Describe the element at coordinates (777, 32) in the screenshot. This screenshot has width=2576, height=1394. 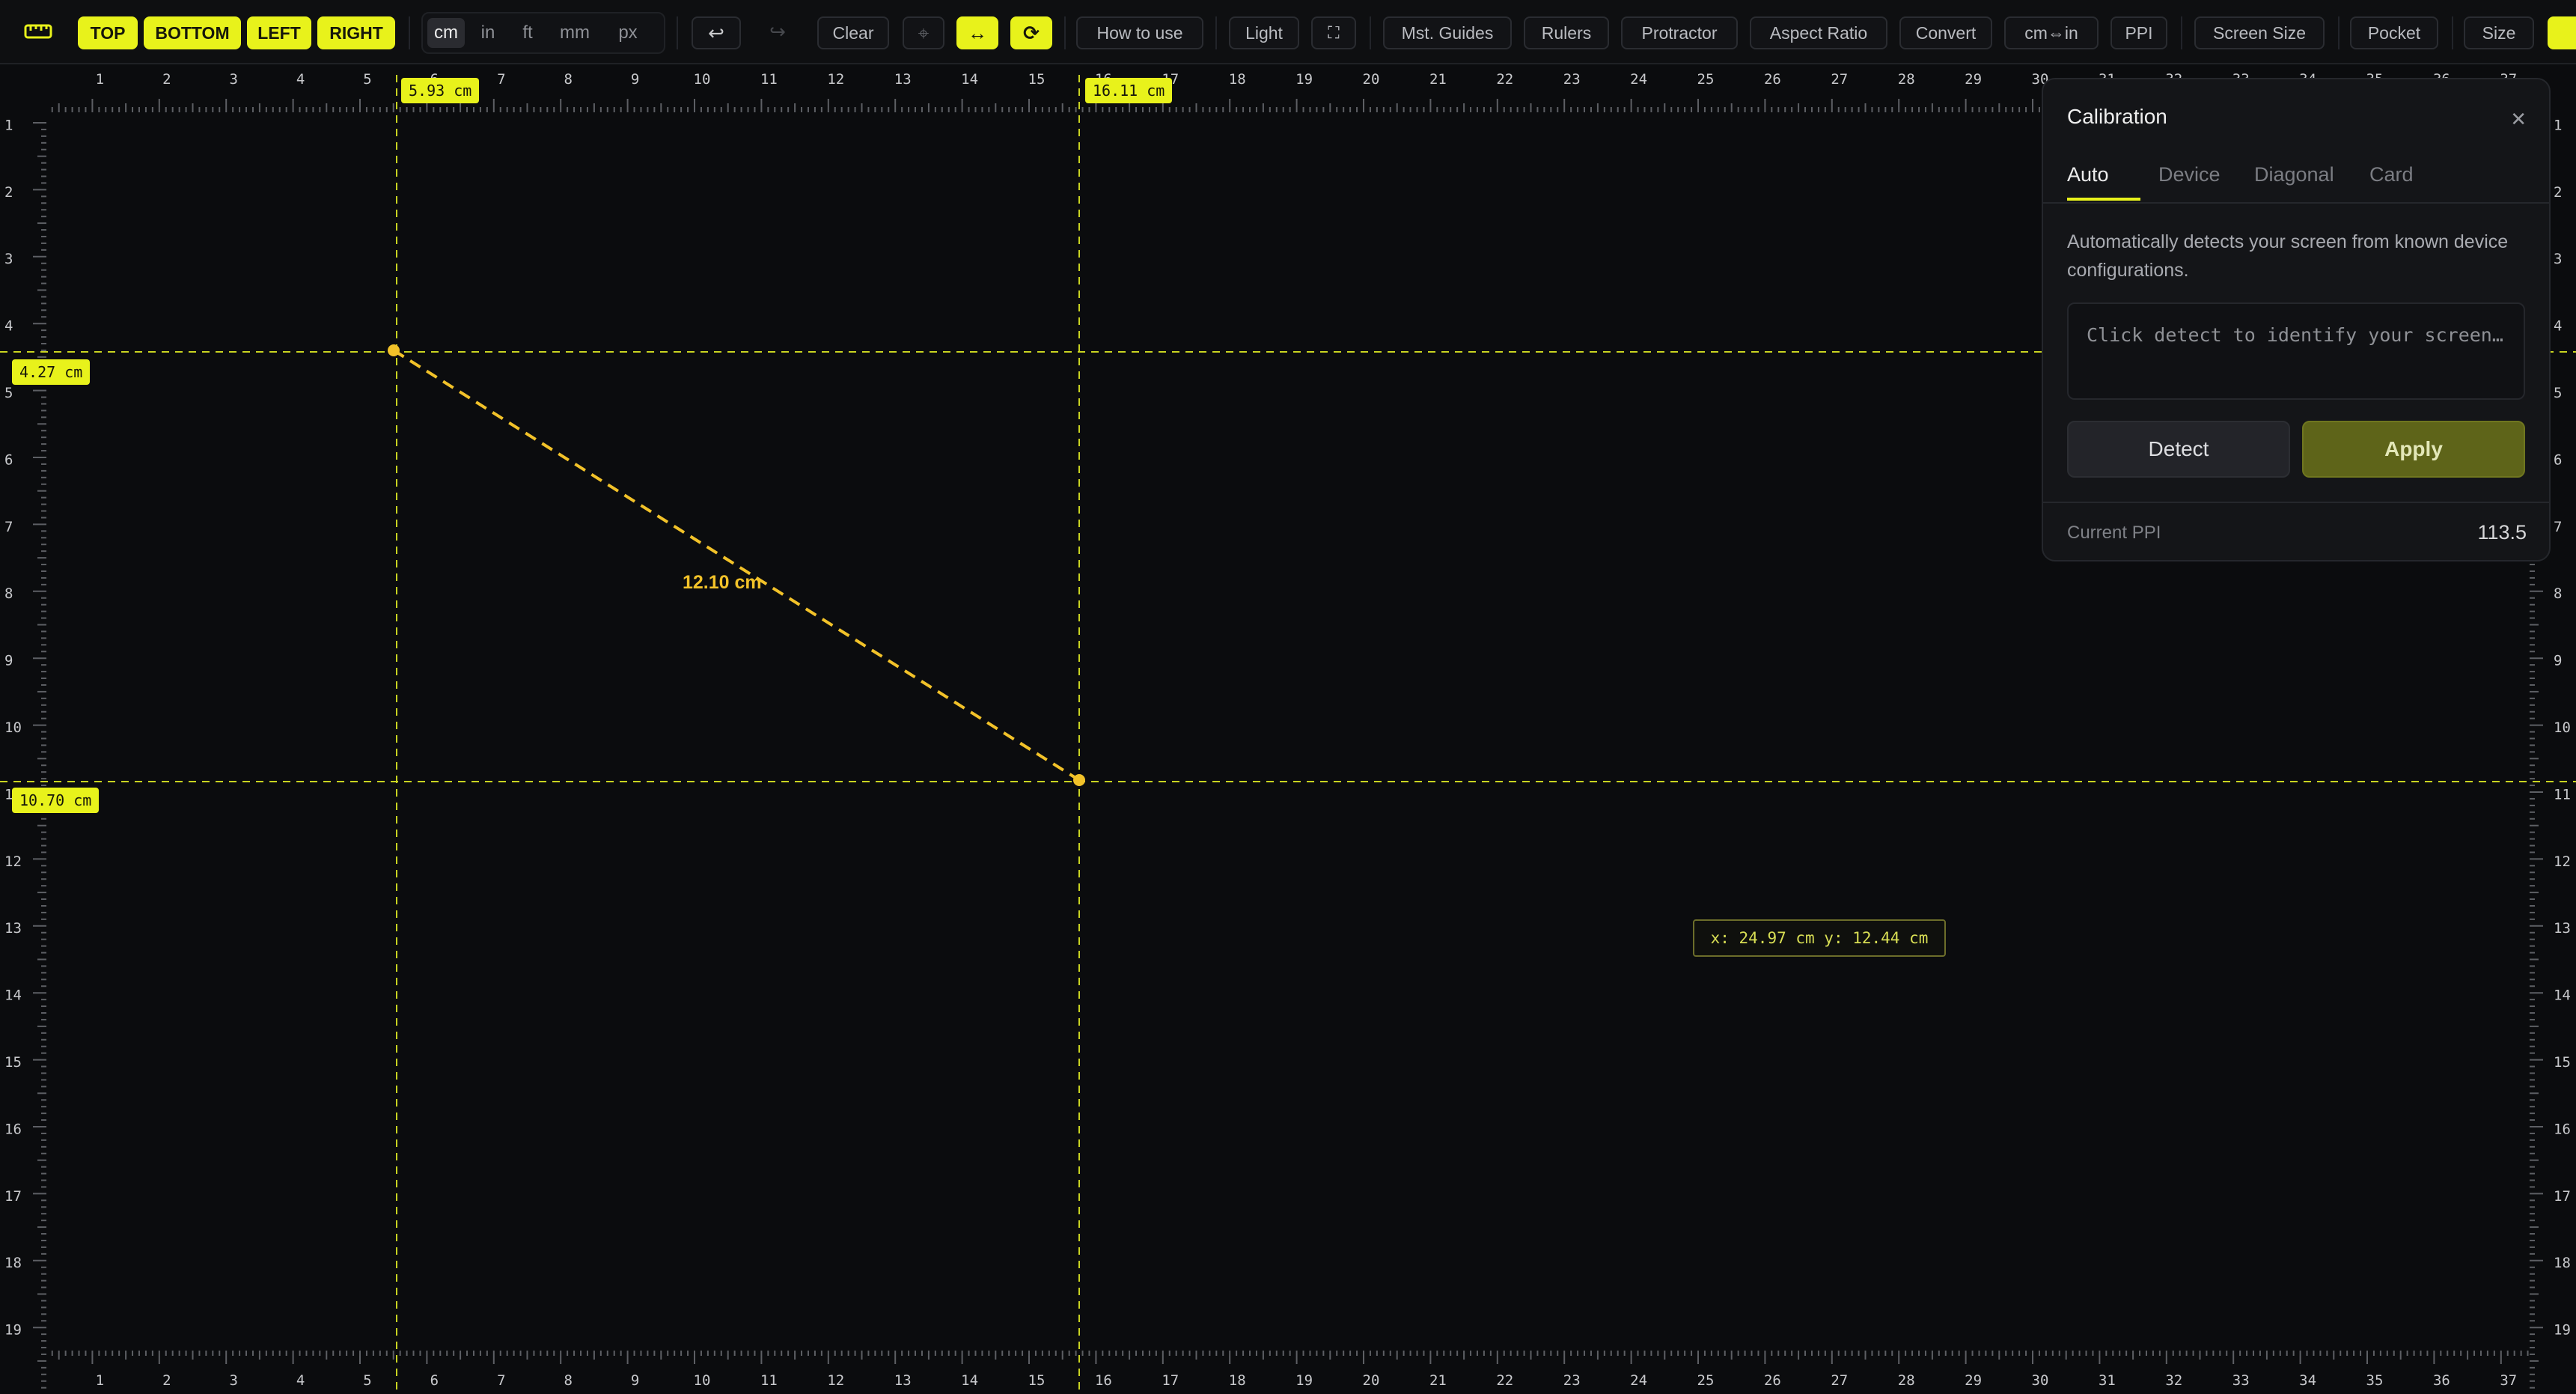
I see `redo-icon: ↪` at that location.